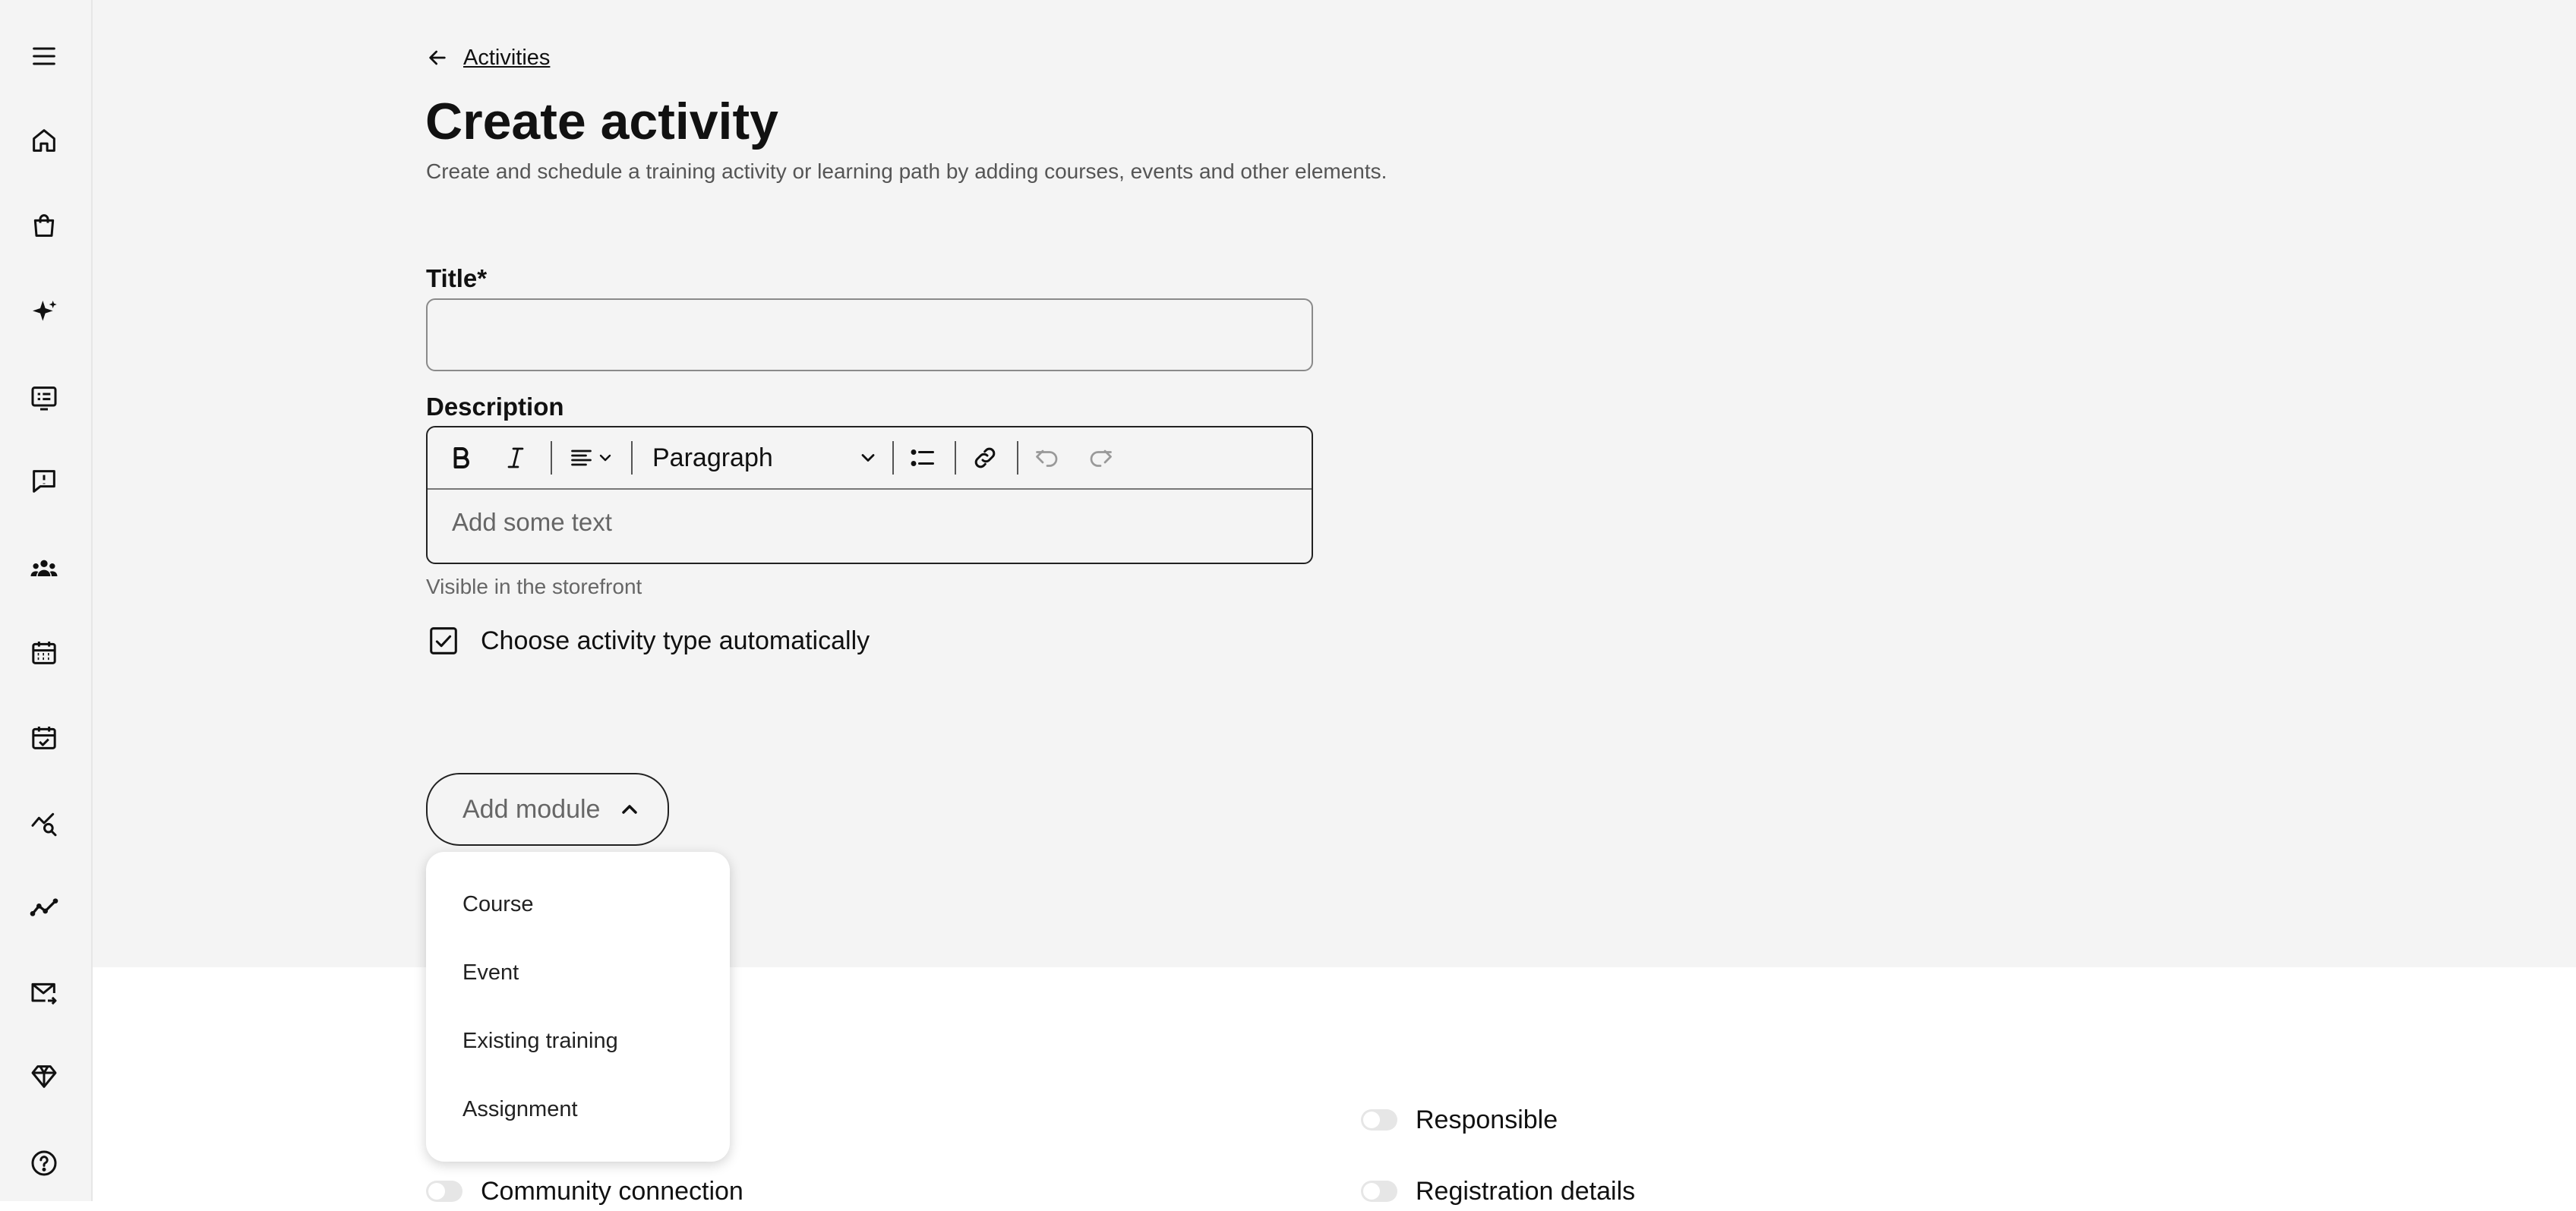 Image resolution: width=2576 pixels, height=1211 pixels. I want to click on auto-activity-type-checkbox: Choose activity type automatically, so click(648, 641).